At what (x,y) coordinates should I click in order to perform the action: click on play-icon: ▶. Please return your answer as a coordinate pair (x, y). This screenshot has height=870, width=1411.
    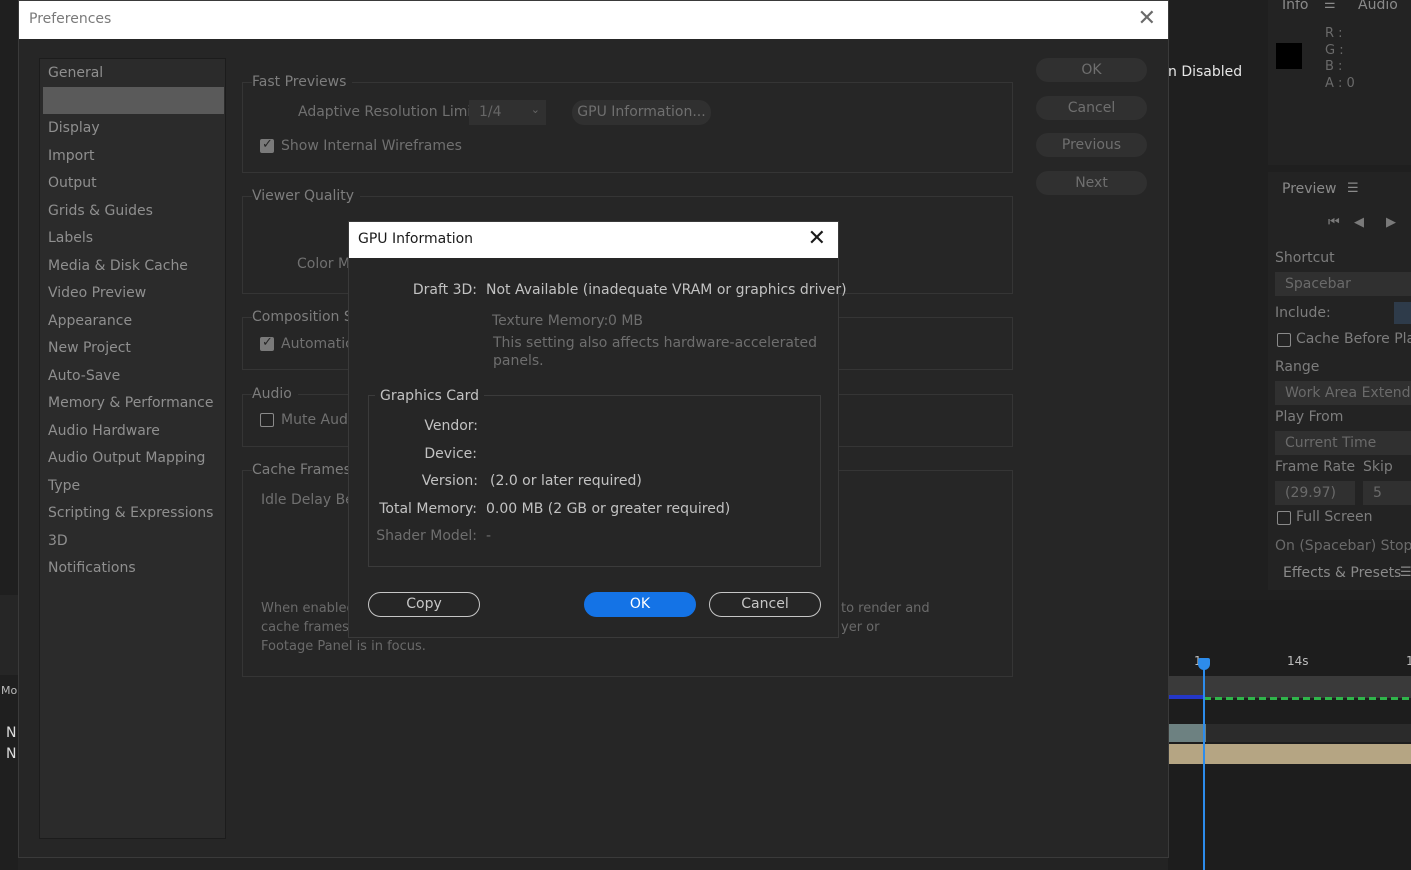
    Looking at the image, I should click on (1391, 222).